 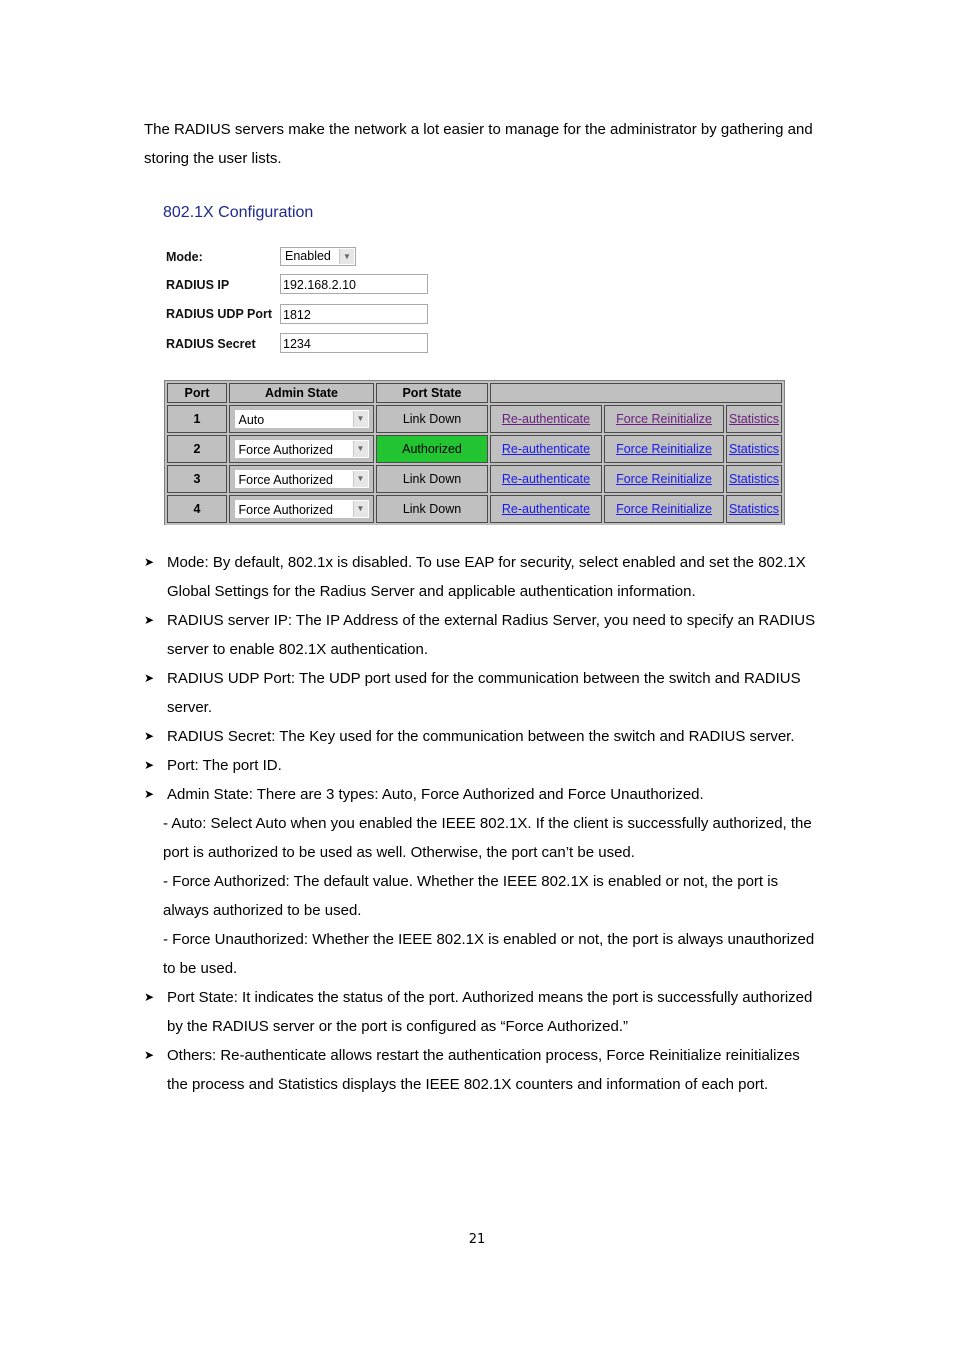 I want to click on mode-select-value: Enabled, so click(x=308, y=256).